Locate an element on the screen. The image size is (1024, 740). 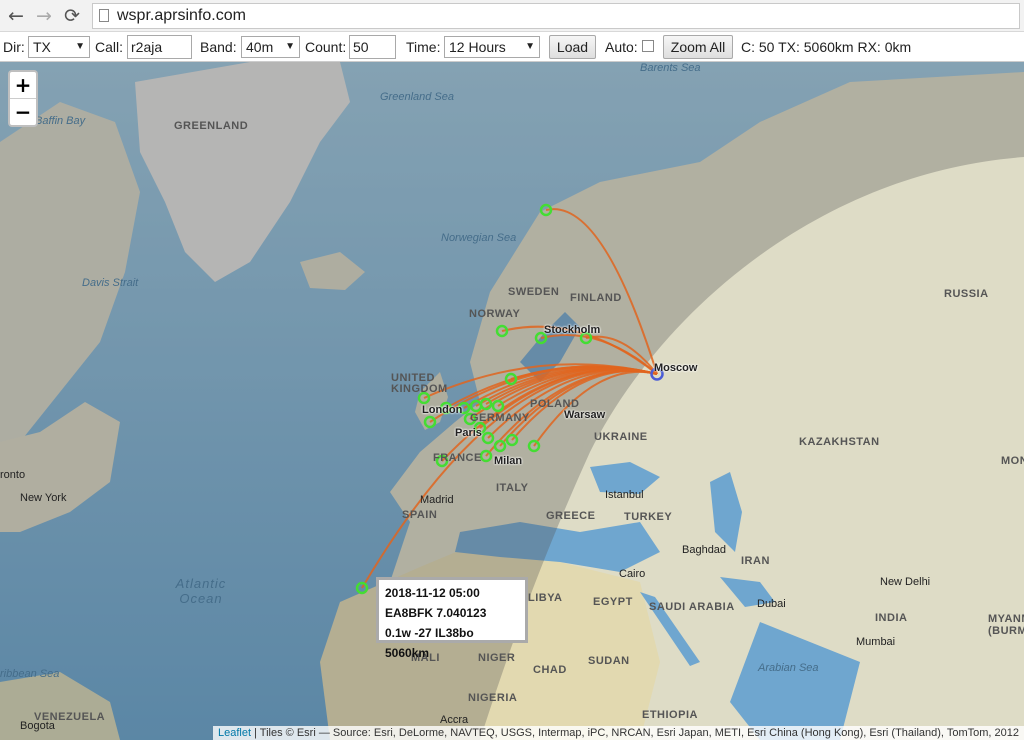
map-label-davis-strait: Davis Strait is located at coordinates (110, 283).